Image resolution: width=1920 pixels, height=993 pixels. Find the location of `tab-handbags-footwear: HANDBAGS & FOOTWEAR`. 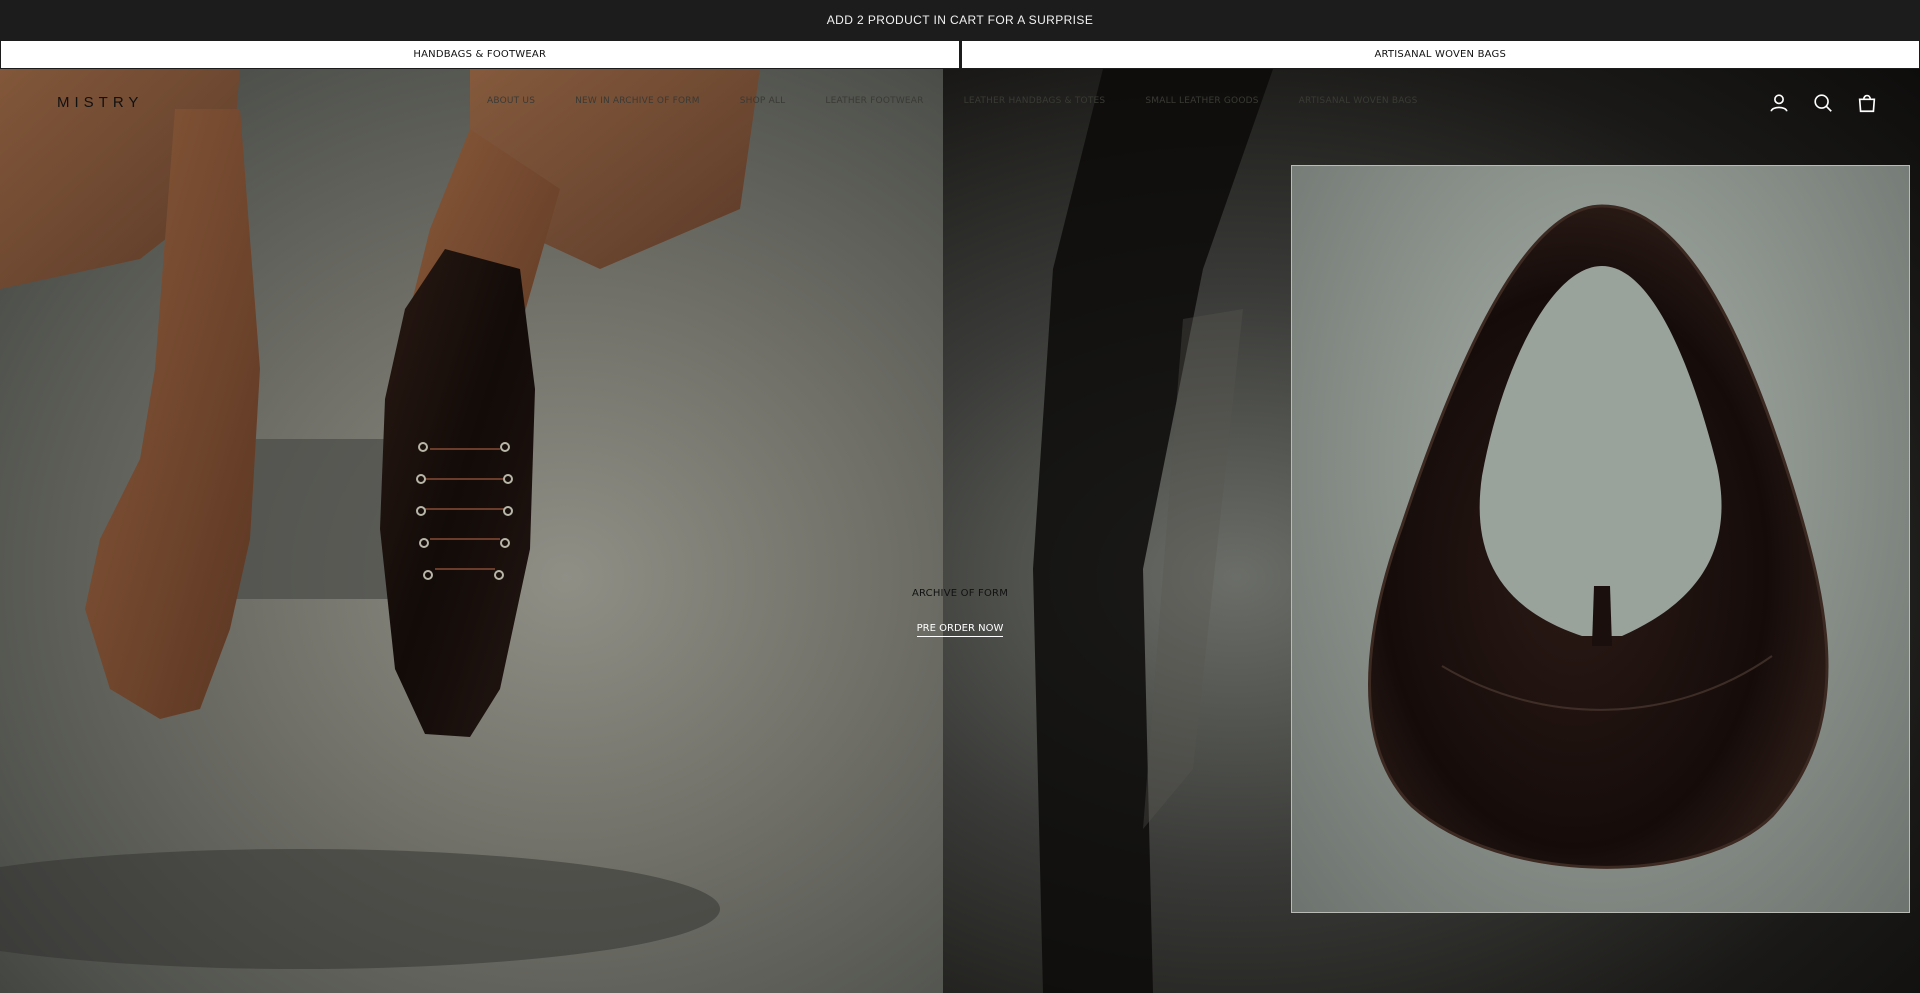

tab-handbags-footwear: HANDBAGS & FOOTWEAR is located at coordinates (480, 54).